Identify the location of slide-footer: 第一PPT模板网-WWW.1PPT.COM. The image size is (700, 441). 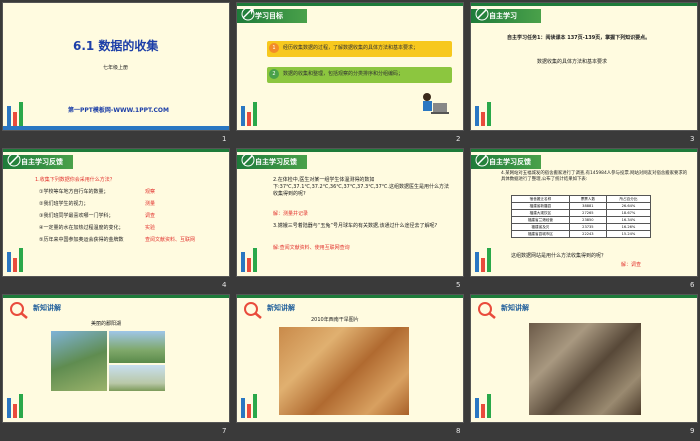
(118, 110).